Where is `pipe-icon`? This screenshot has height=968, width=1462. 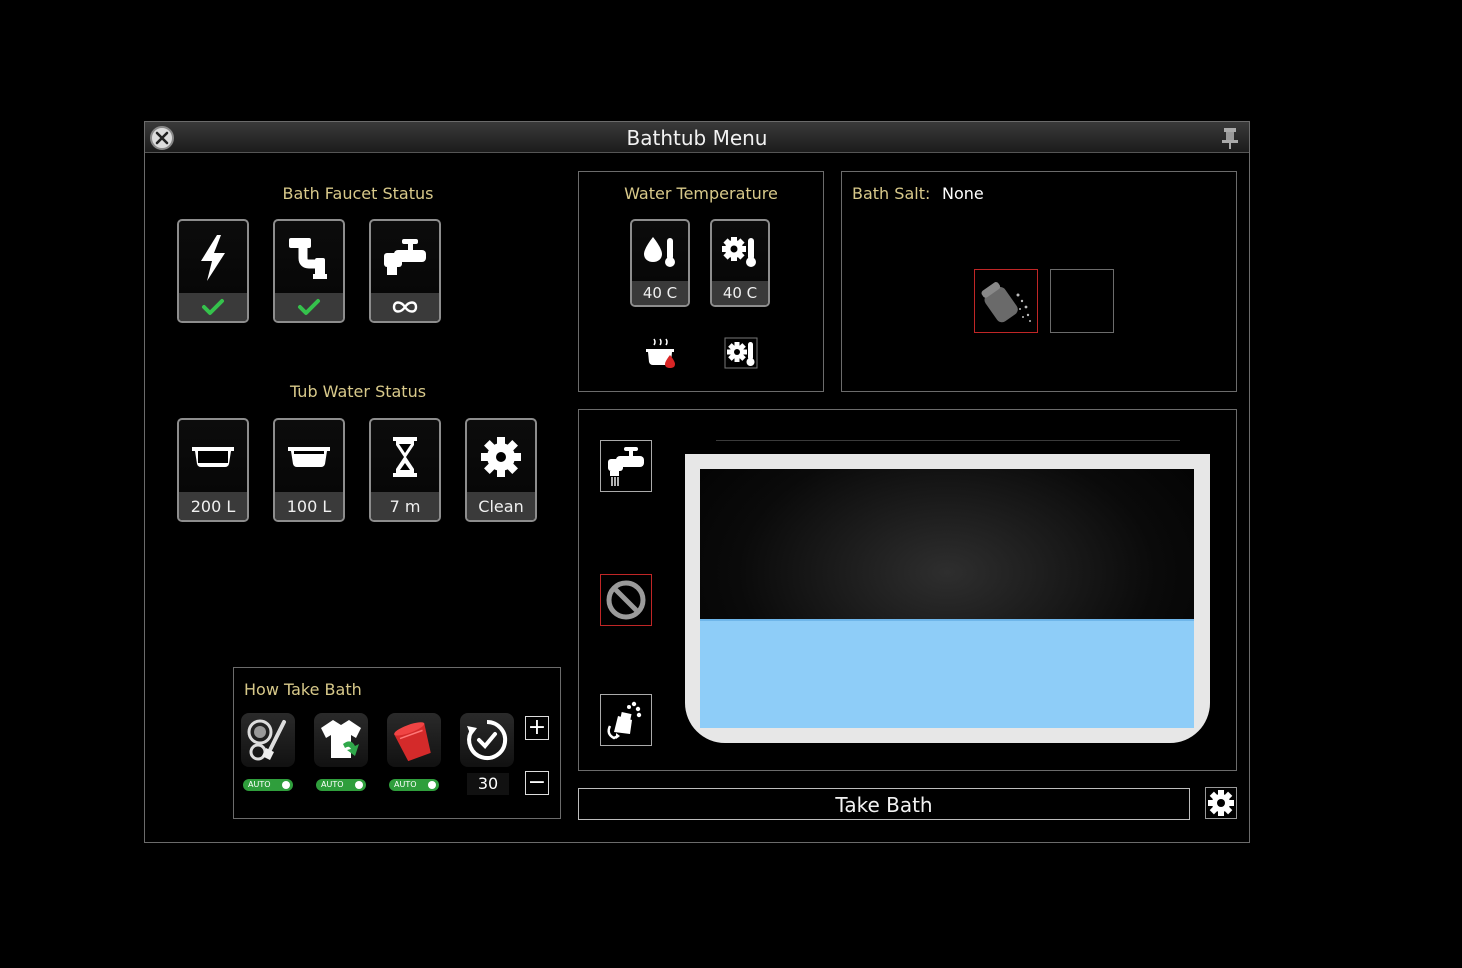
pipe-icon is located at coordinates (308, 258).